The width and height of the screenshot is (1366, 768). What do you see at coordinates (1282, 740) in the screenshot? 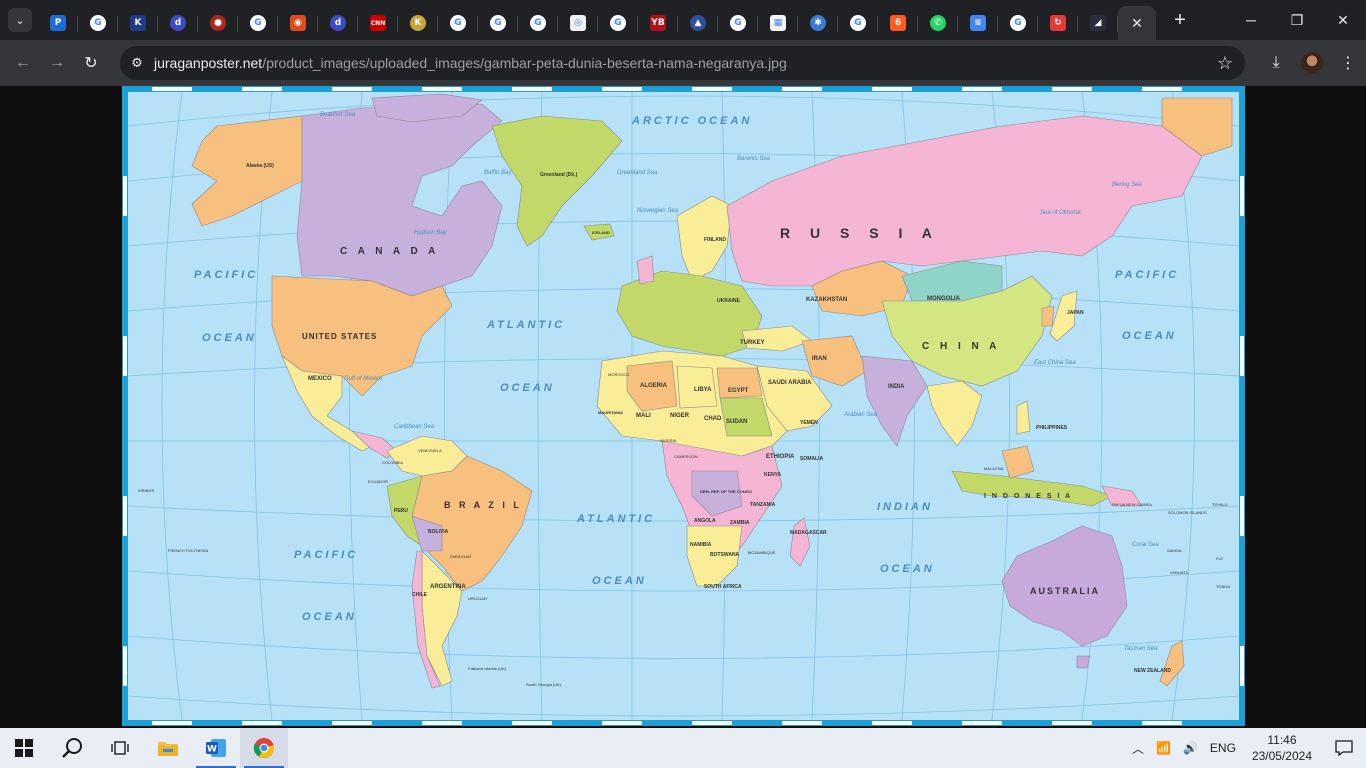
I see `clock-time: 11:46` at bounding box center [1282, 740].